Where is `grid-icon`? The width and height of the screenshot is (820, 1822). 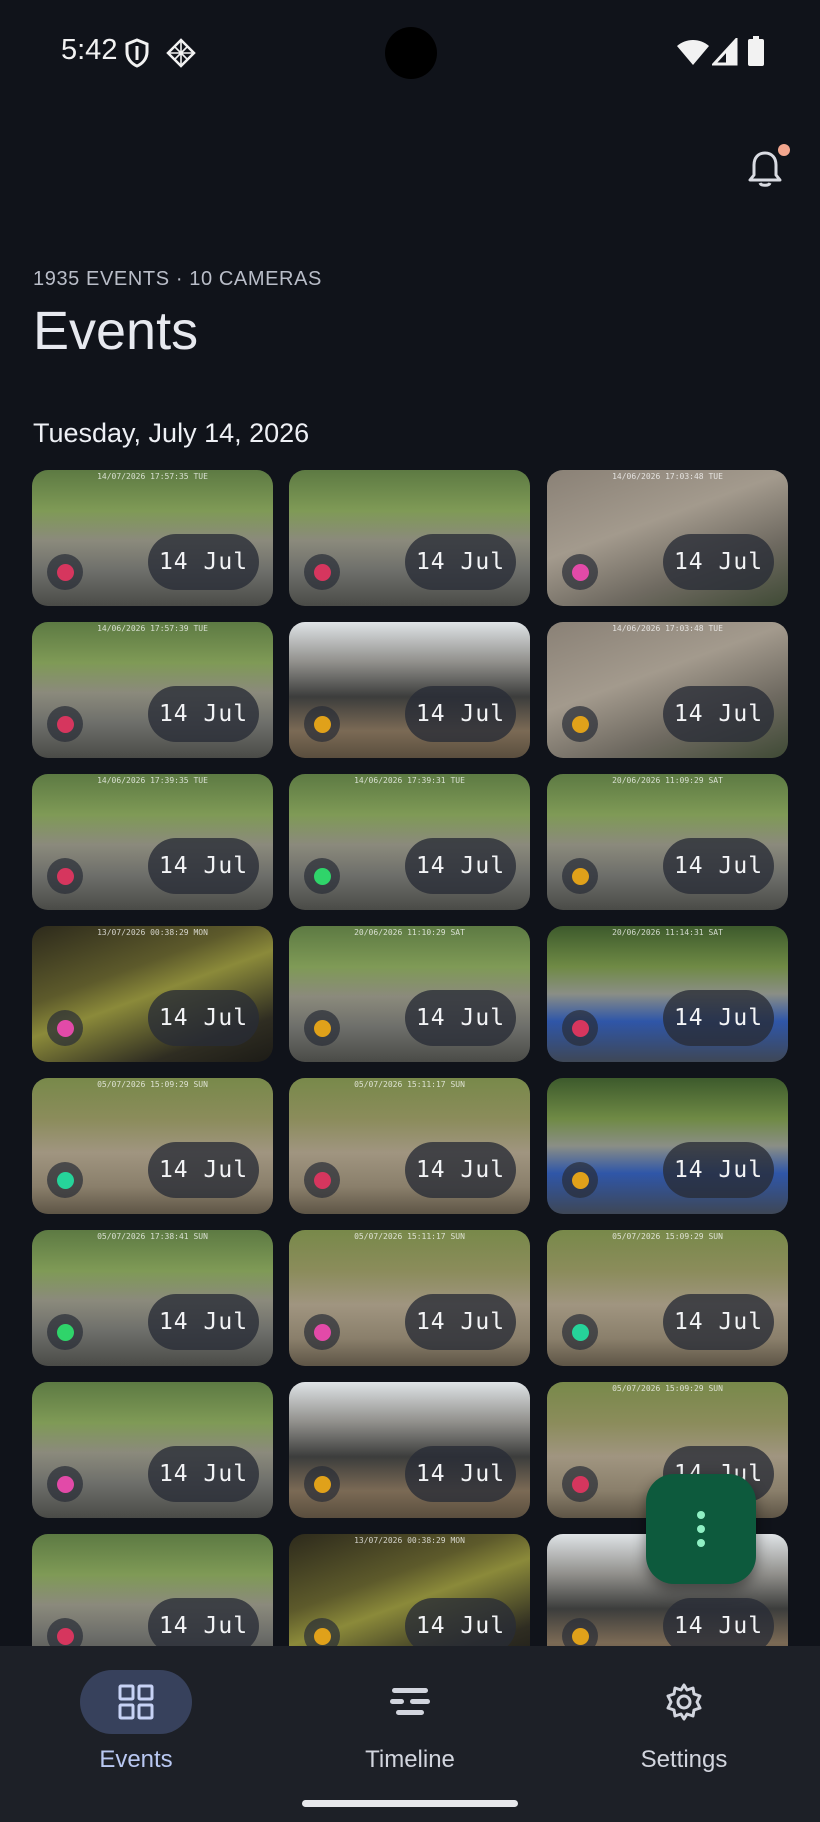 grid-icon is located at coordinates (136, 1702).